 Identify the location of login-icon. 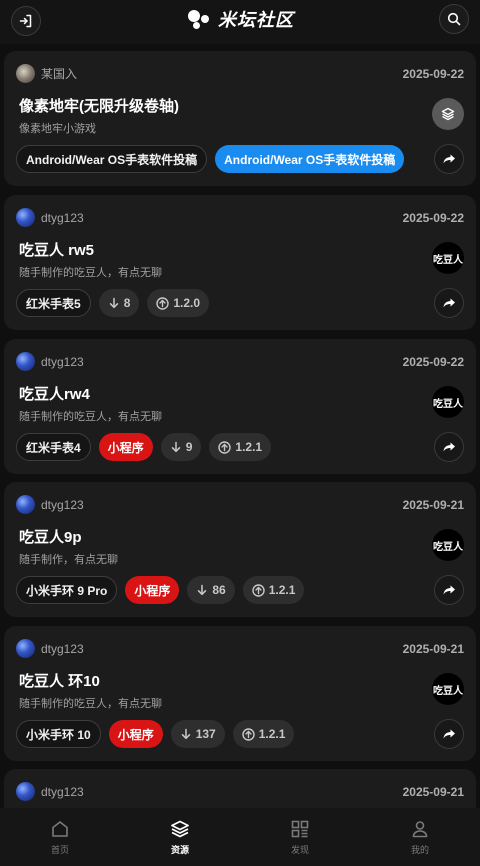
(25, 21).